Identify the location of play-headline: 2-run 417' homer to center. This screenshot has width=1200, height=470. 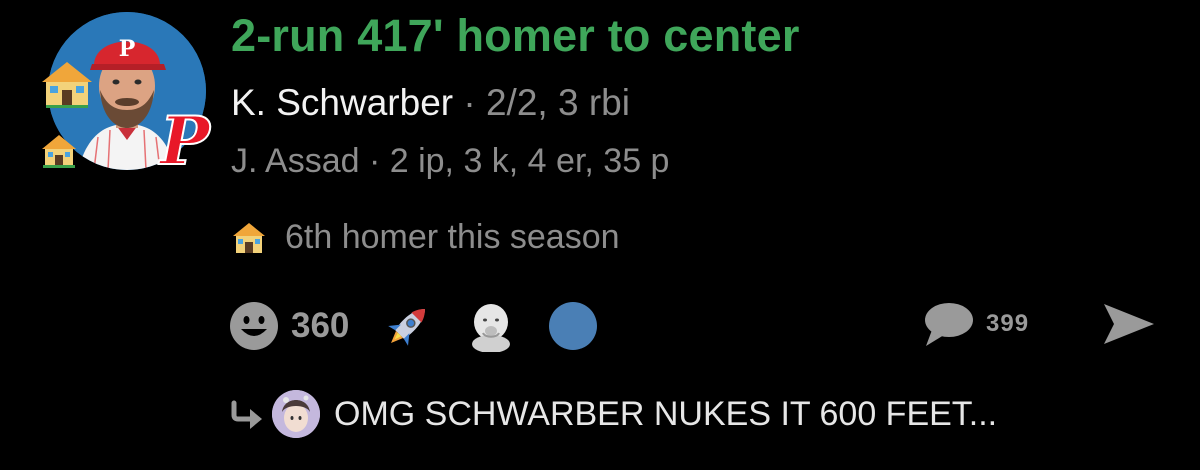
(515, 36).